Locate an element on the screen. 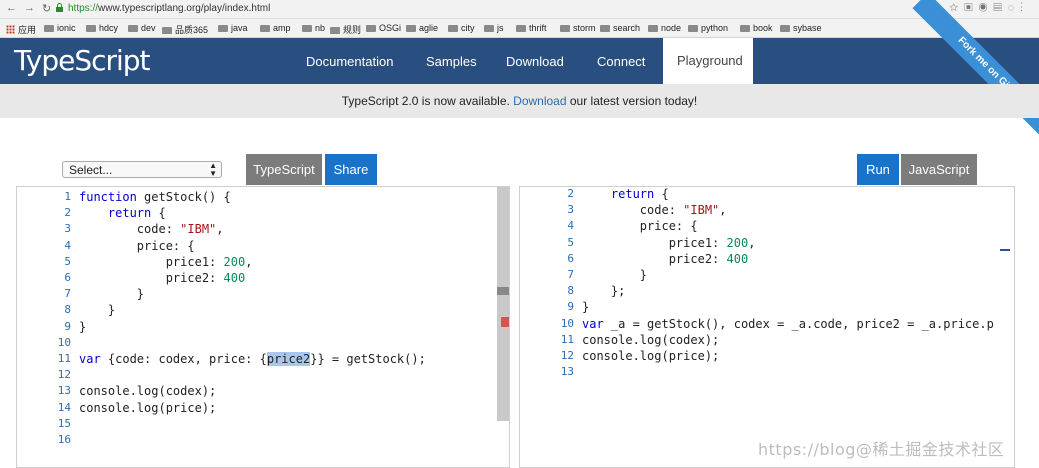  bookmark-folder: sybase is located at coordinates (801, 28).